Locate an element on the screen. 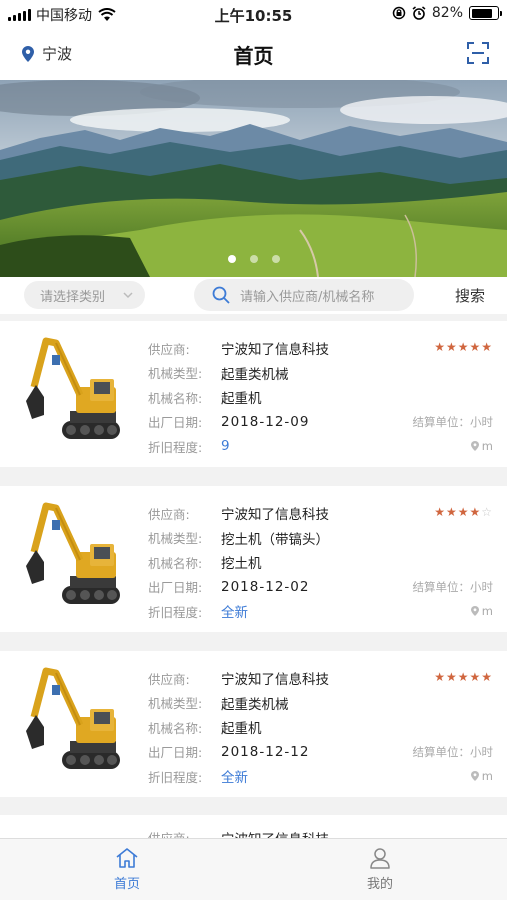 This screenshot has height=900, width=507. factory-date-row: 出厂日期: 2018-12-02 结算单位：小时 is located at coordinates (320, 587).